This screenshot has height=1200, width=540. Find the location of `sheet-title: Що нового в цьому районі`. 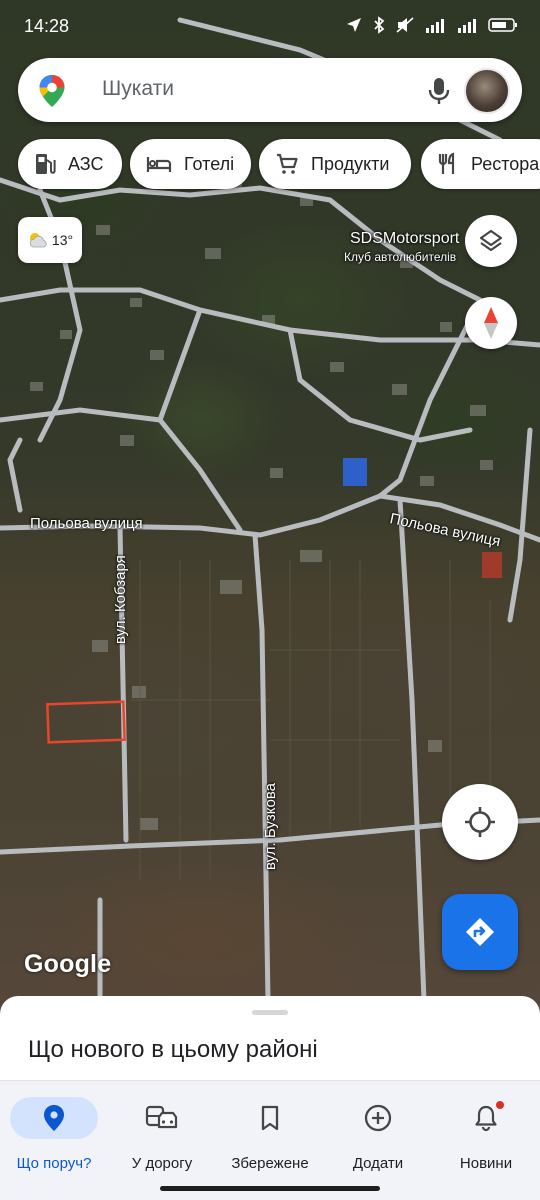

sheet-title: Що нового в цьому районі is located at coordinates (173, 1049).